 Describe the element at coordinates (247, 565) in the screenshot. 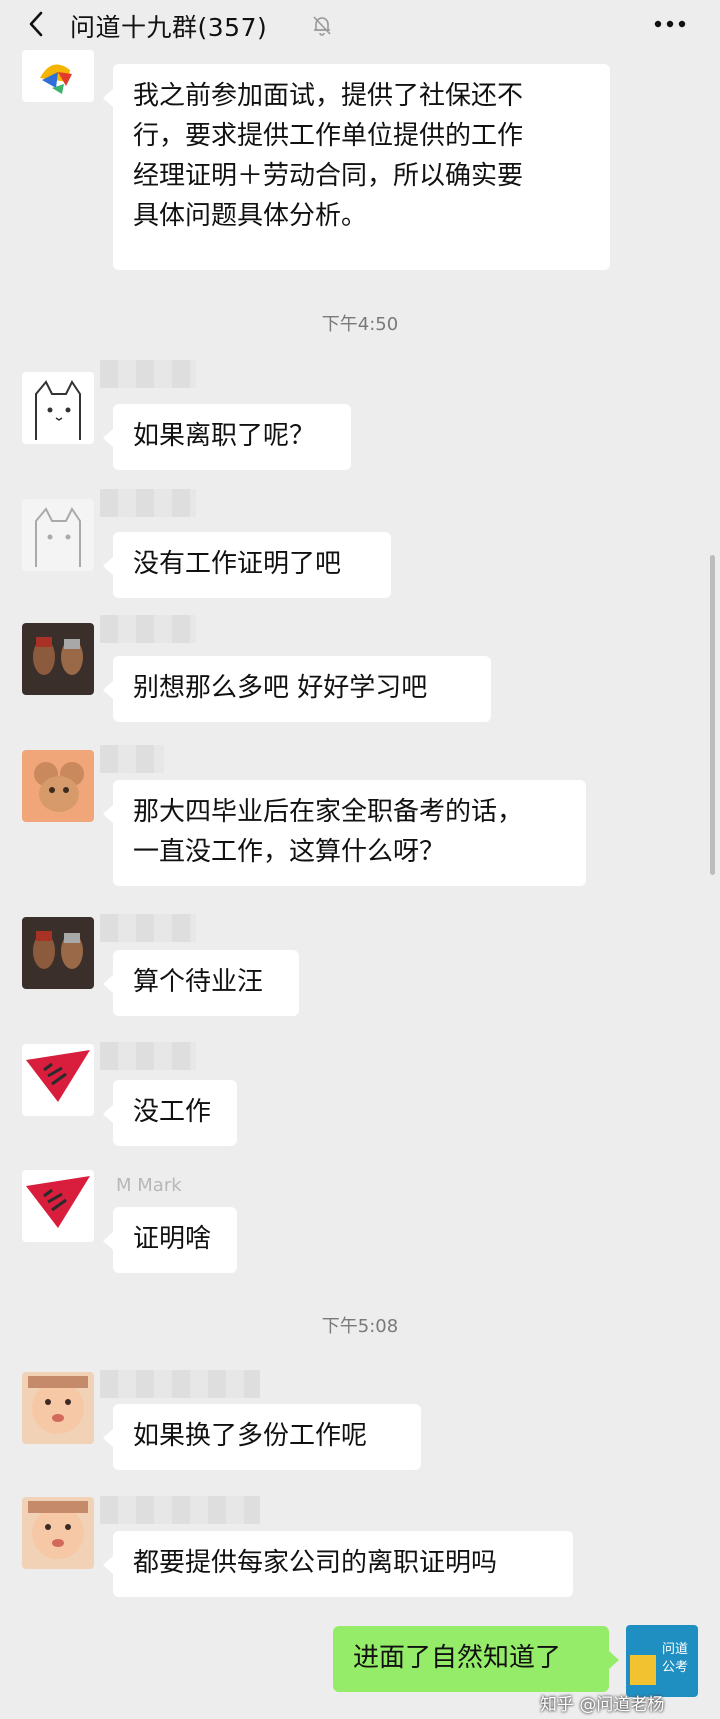

I see `message-bubble: 没有工作证明了吧` at that location.